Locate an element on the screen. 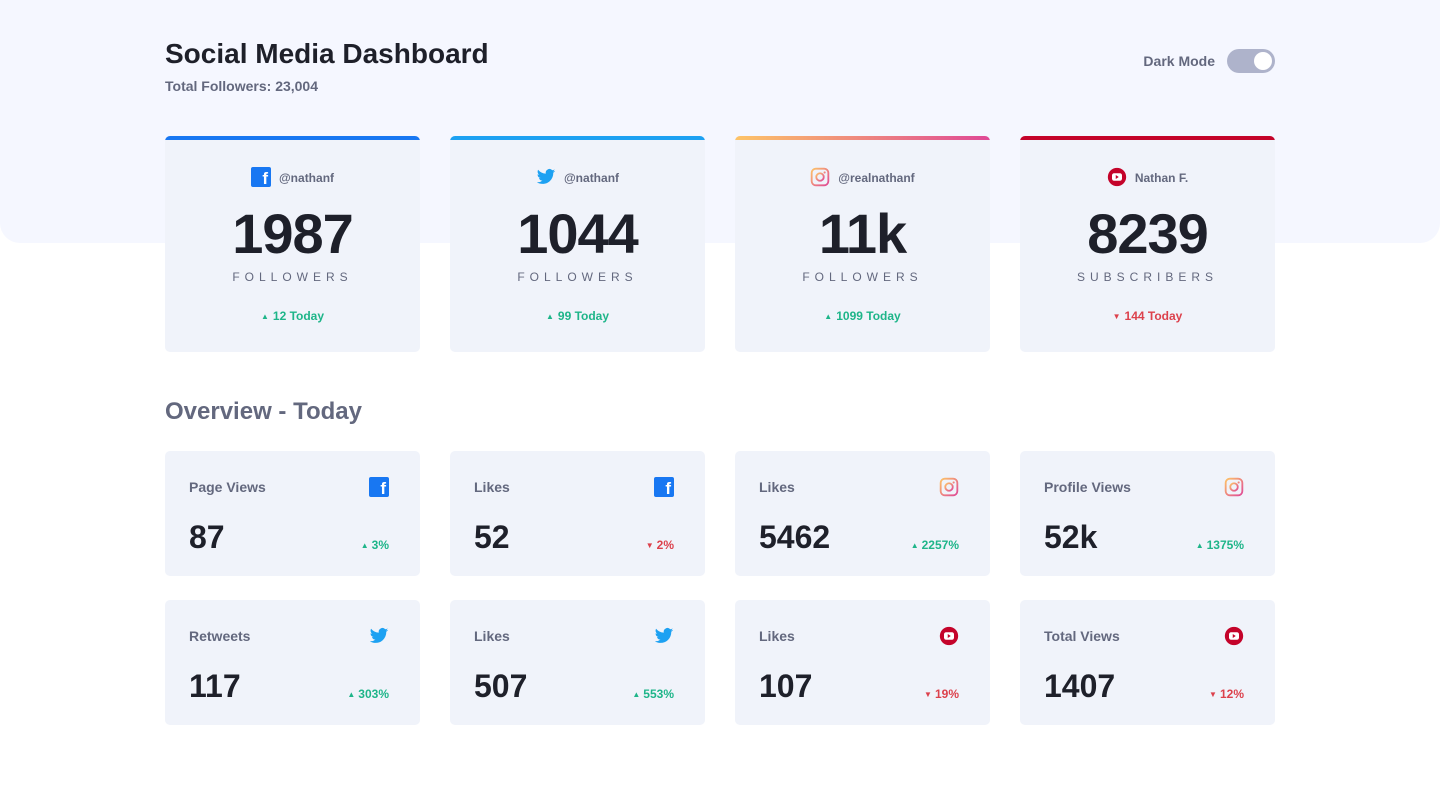  follower-card-facebook: @nathanf 1987 FOLLOWERS ▲12 Today is located at coordinates (292, 244).